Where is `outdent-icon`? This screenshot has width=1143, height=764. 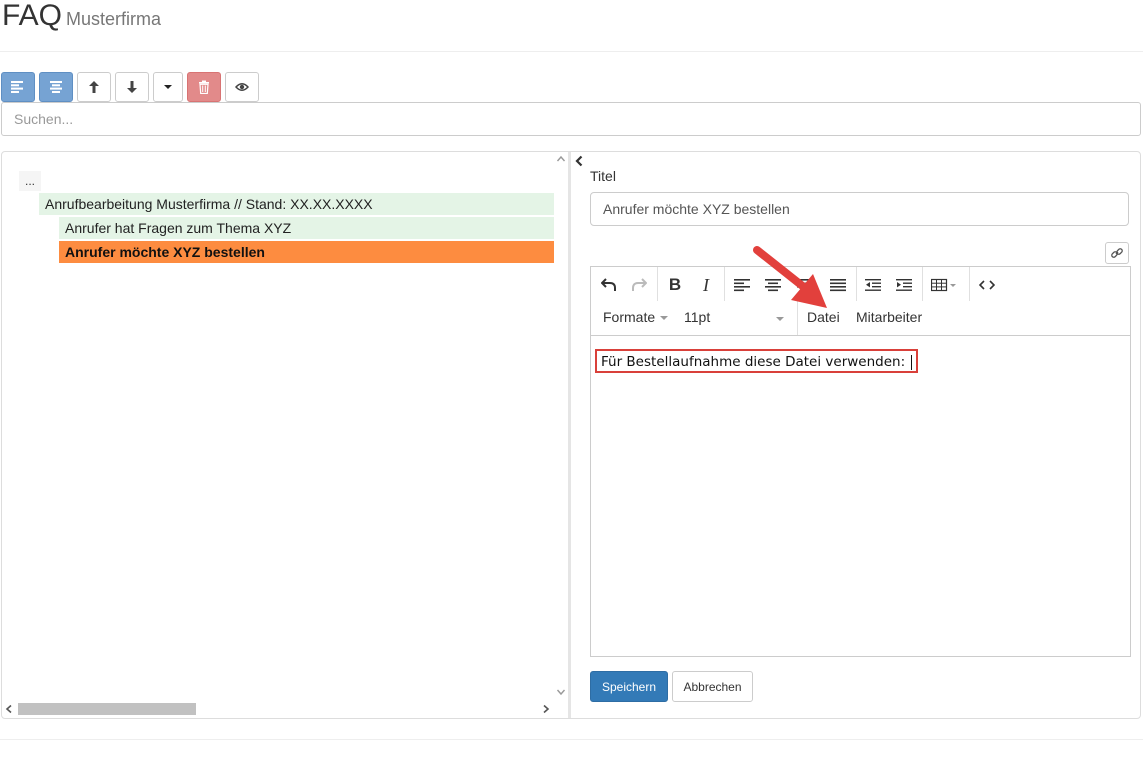 outdent-icon is located at coordinates (873, 285).